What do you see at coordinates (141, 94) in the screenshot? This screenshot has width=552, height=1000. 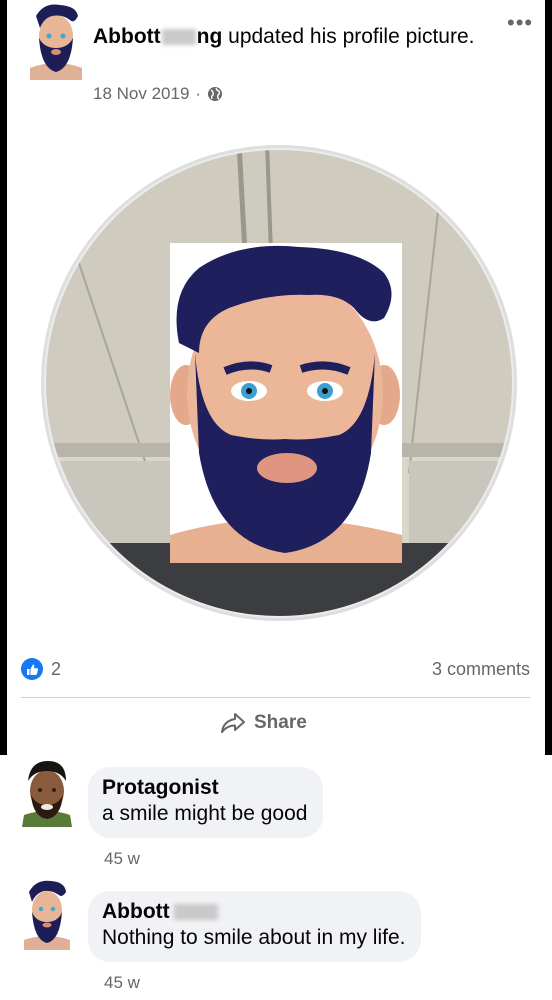 I see `post-date: 18 Nov 2019` at bounding box center [141, 94].